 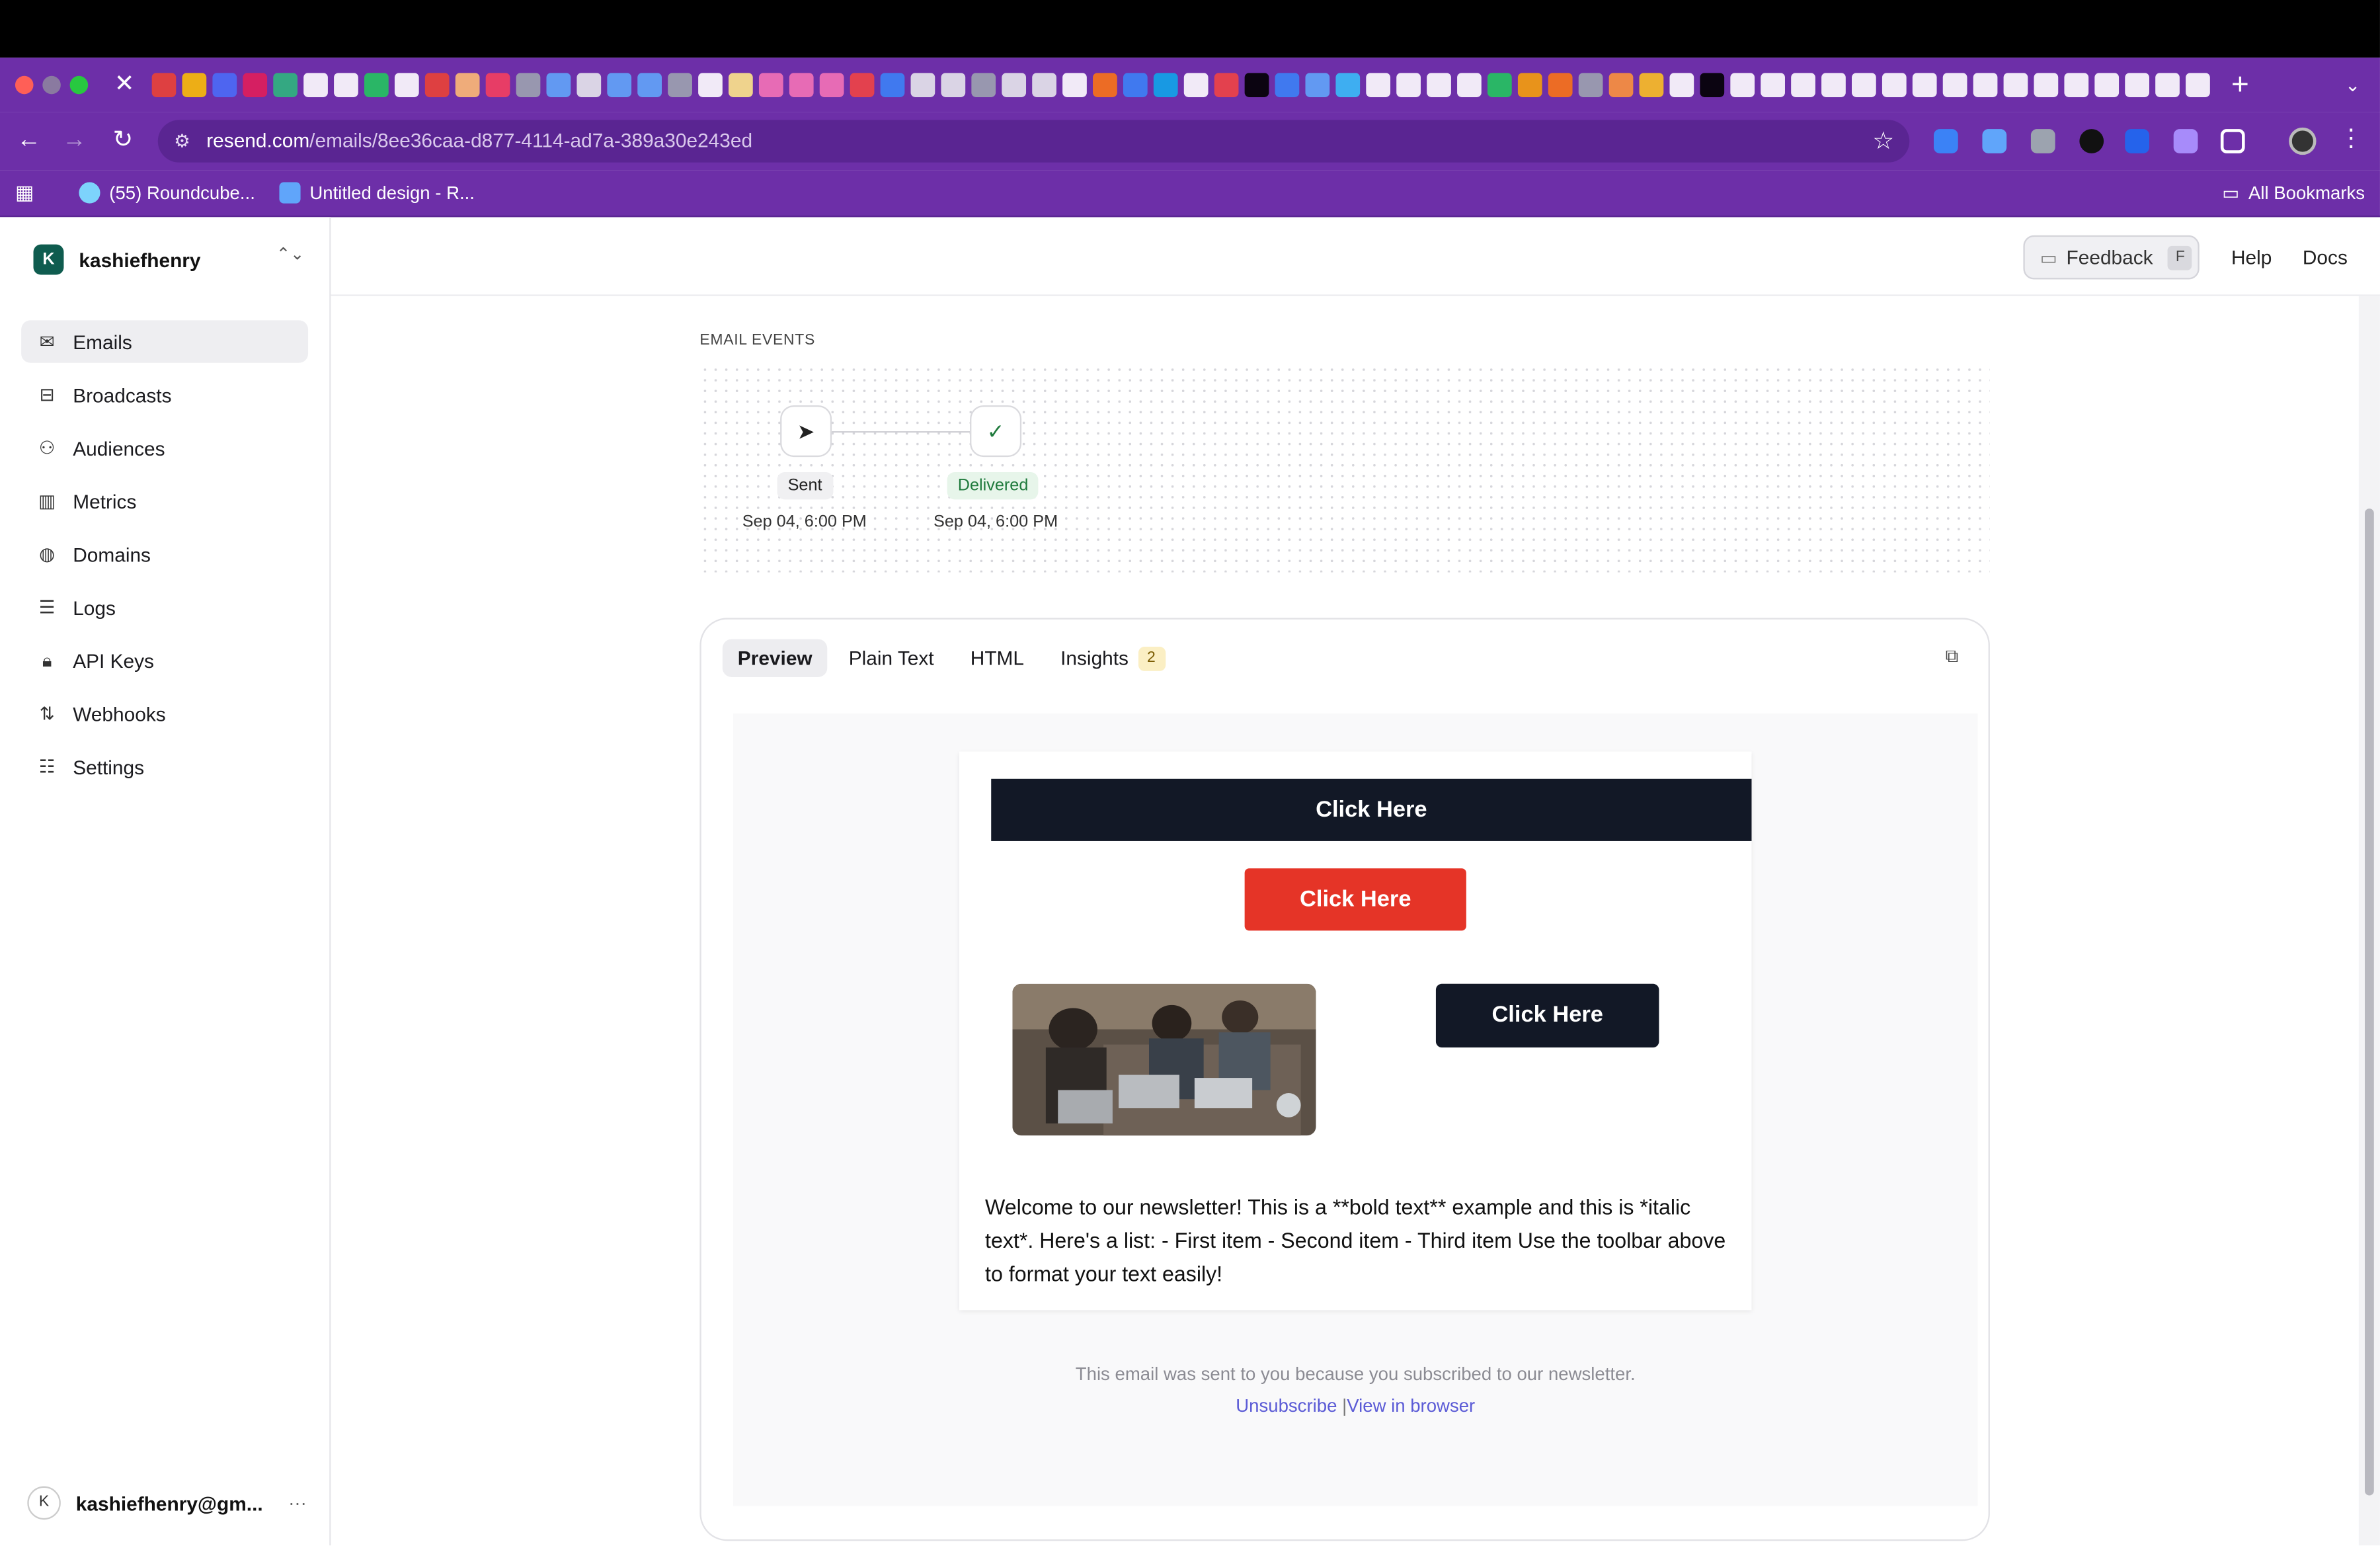 I want to click on view-in-browser-link: View in browser, so click(x=1411, y=1405).